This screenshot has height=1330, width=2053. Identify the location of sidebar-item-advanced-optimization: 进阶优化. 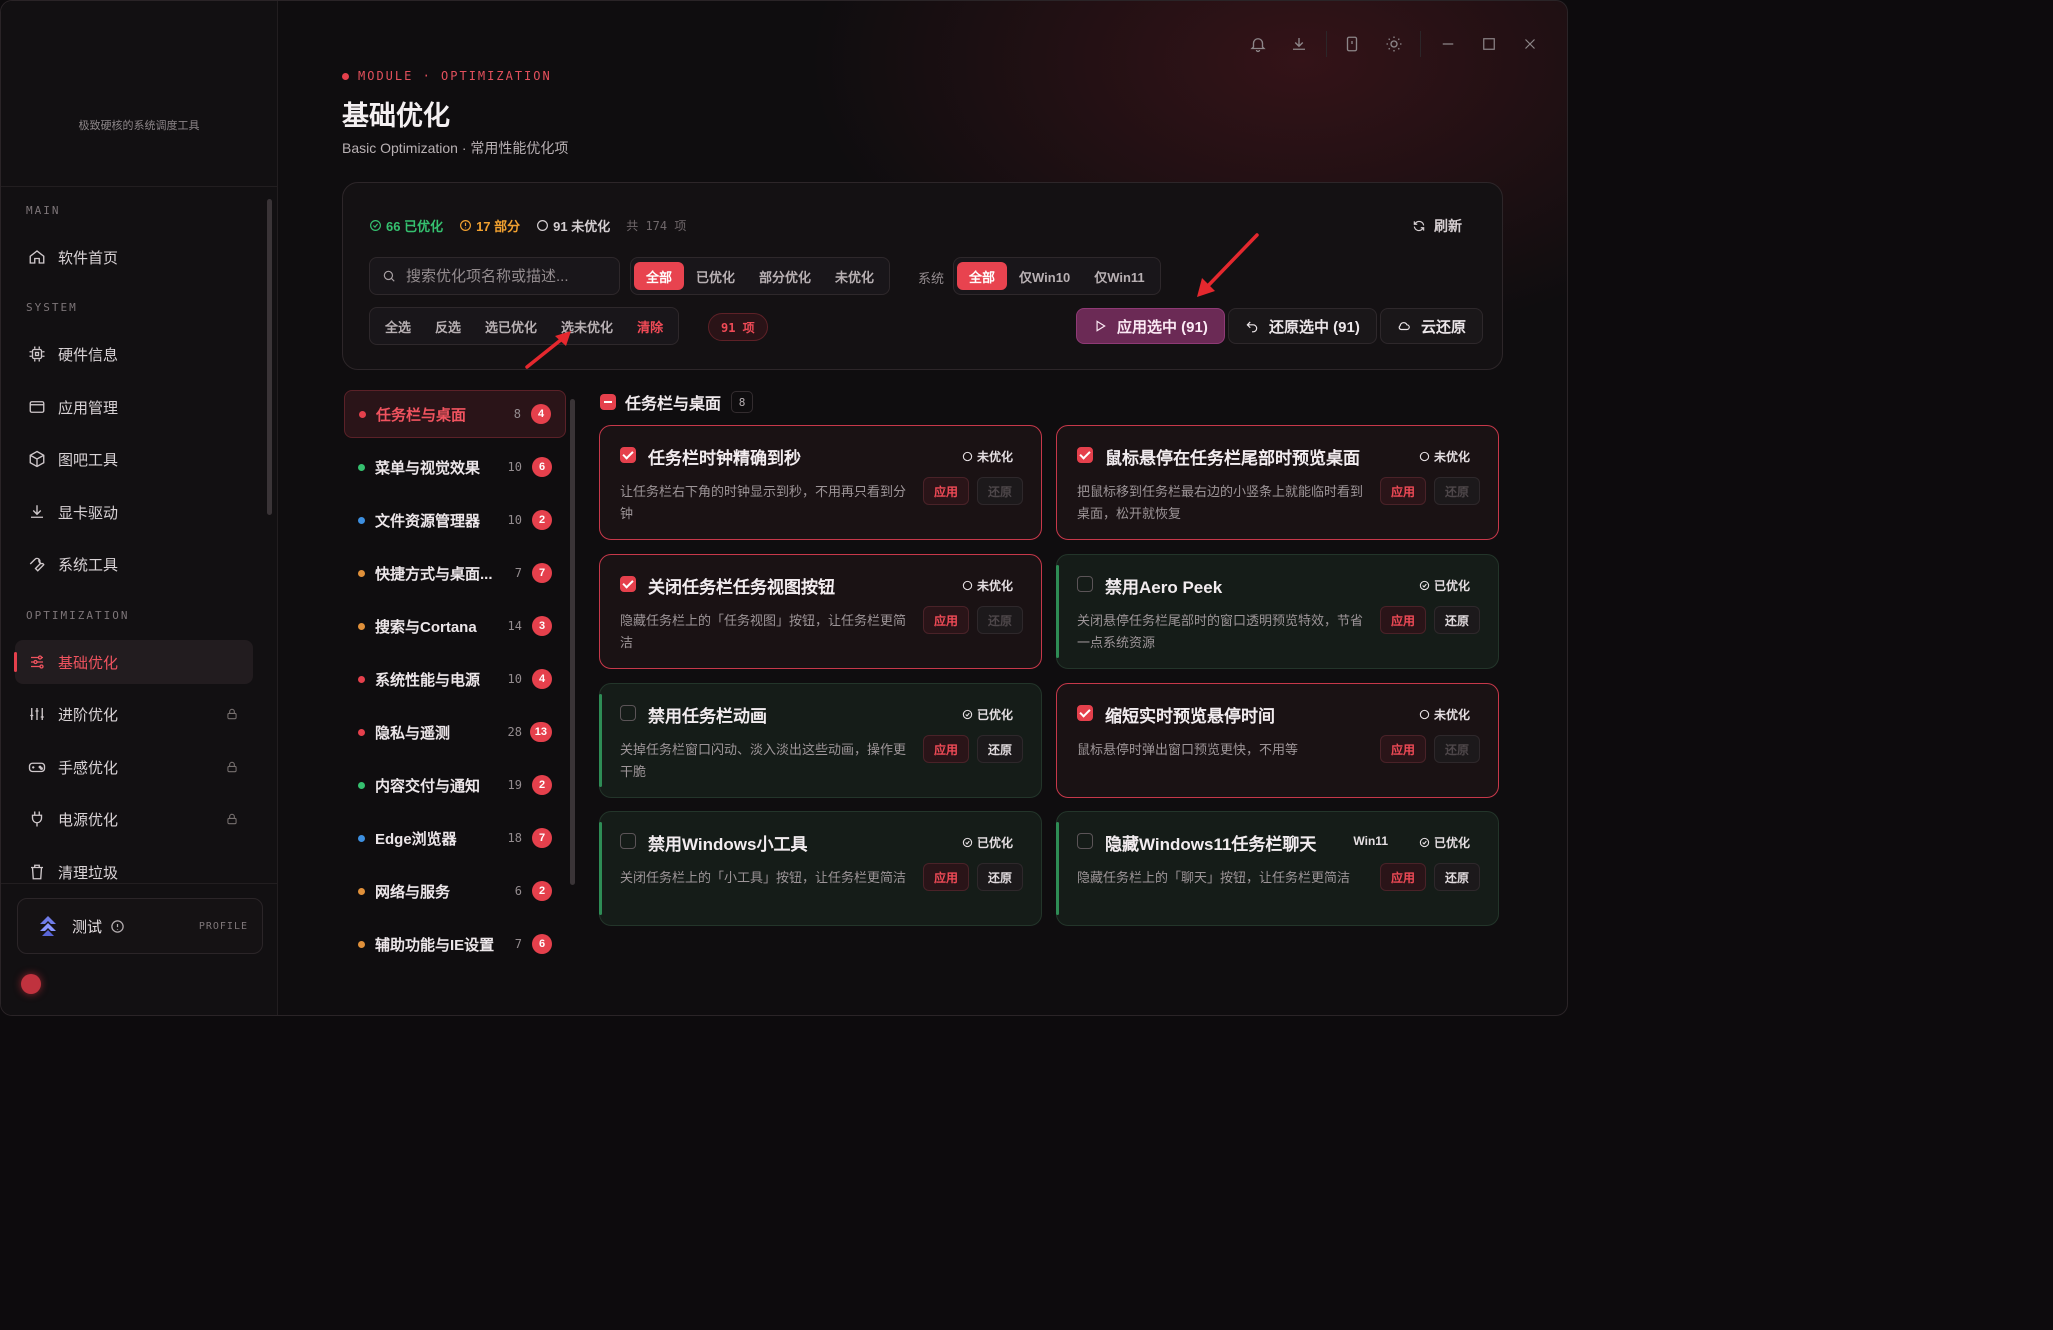
(134, 714).